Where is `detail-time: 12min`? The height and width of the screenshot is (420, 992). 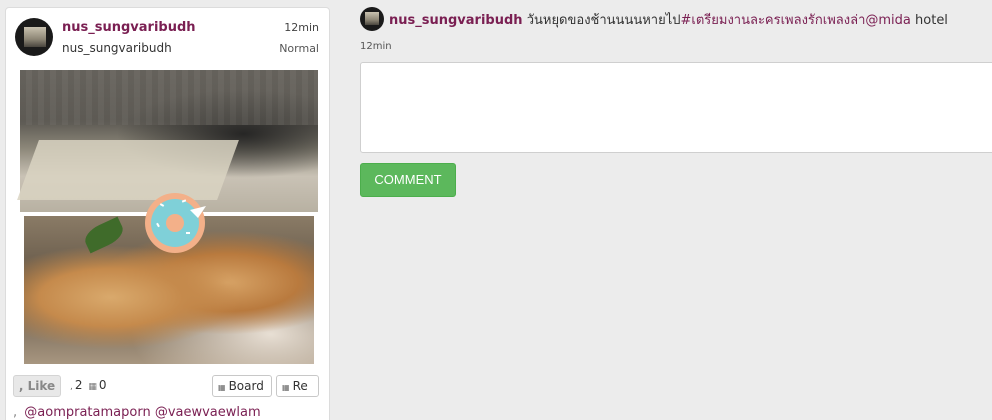 detail-time: 12min is located at coordinates (376, 46).